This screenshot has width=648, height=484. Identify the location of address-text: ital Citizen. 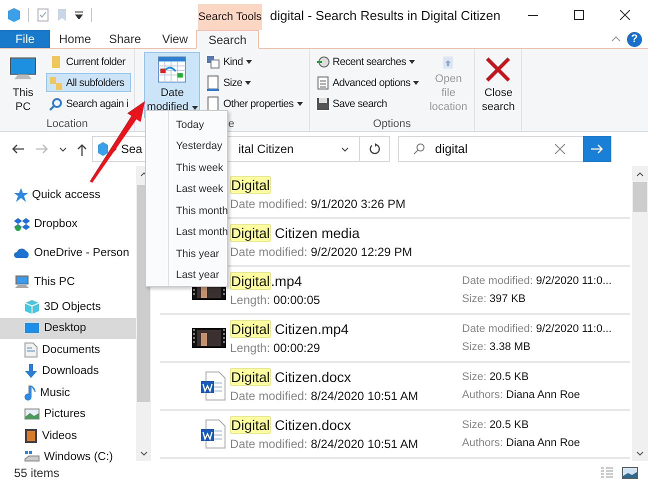
(266, 149).